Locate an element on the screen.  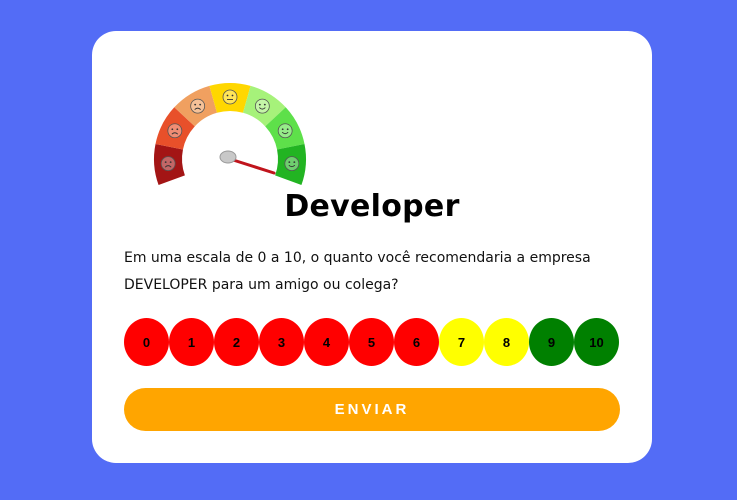
score-option-10: 10 is located at coordinates (596, 342).